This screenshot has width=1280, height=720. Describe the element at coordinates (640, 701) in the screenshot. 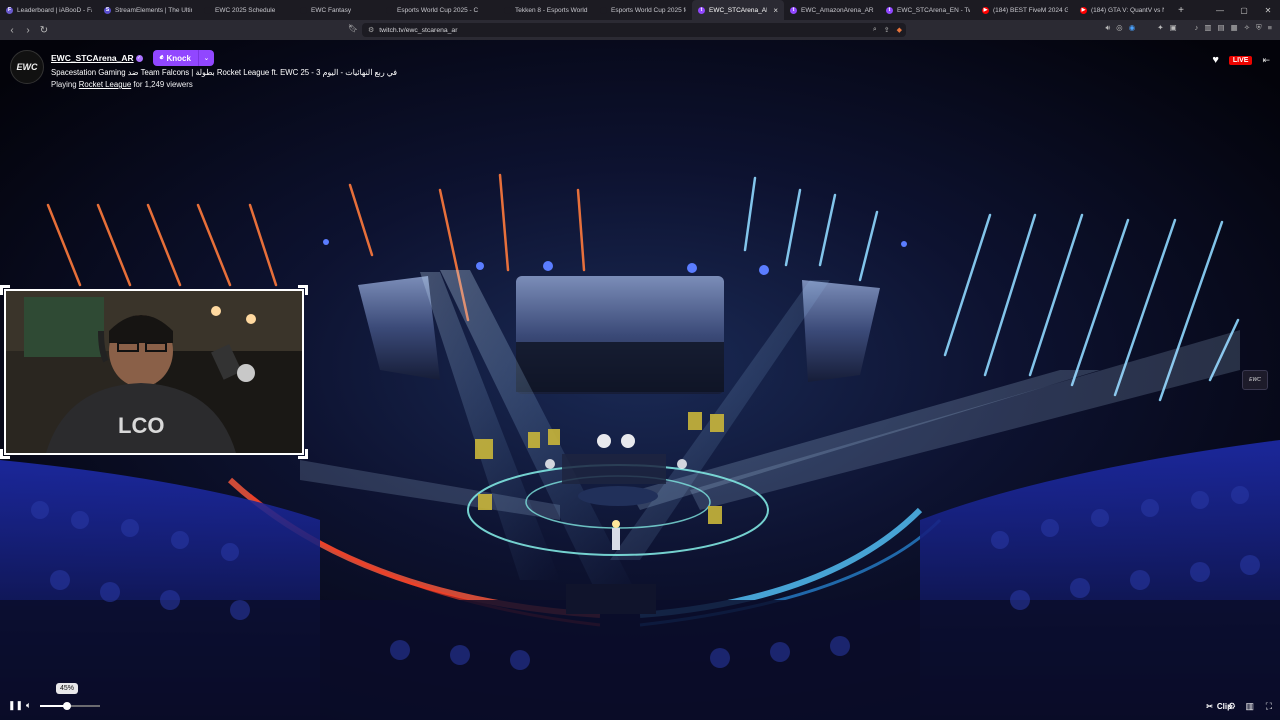

I see `player-controls: ❚❚ 🔈︎ 45% ✂︎ Clip ⚙︎ ▥ ⛶` at that location.